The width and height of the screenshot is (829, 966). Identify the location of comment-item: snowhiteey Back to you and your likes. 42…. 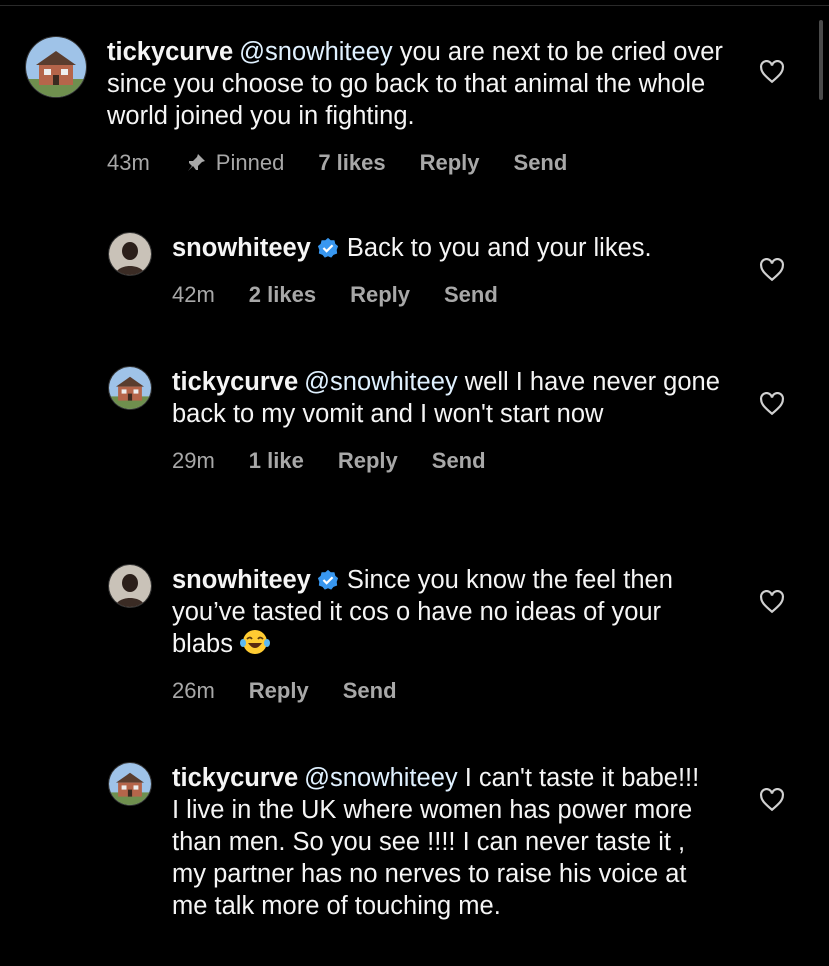
(418, 270).